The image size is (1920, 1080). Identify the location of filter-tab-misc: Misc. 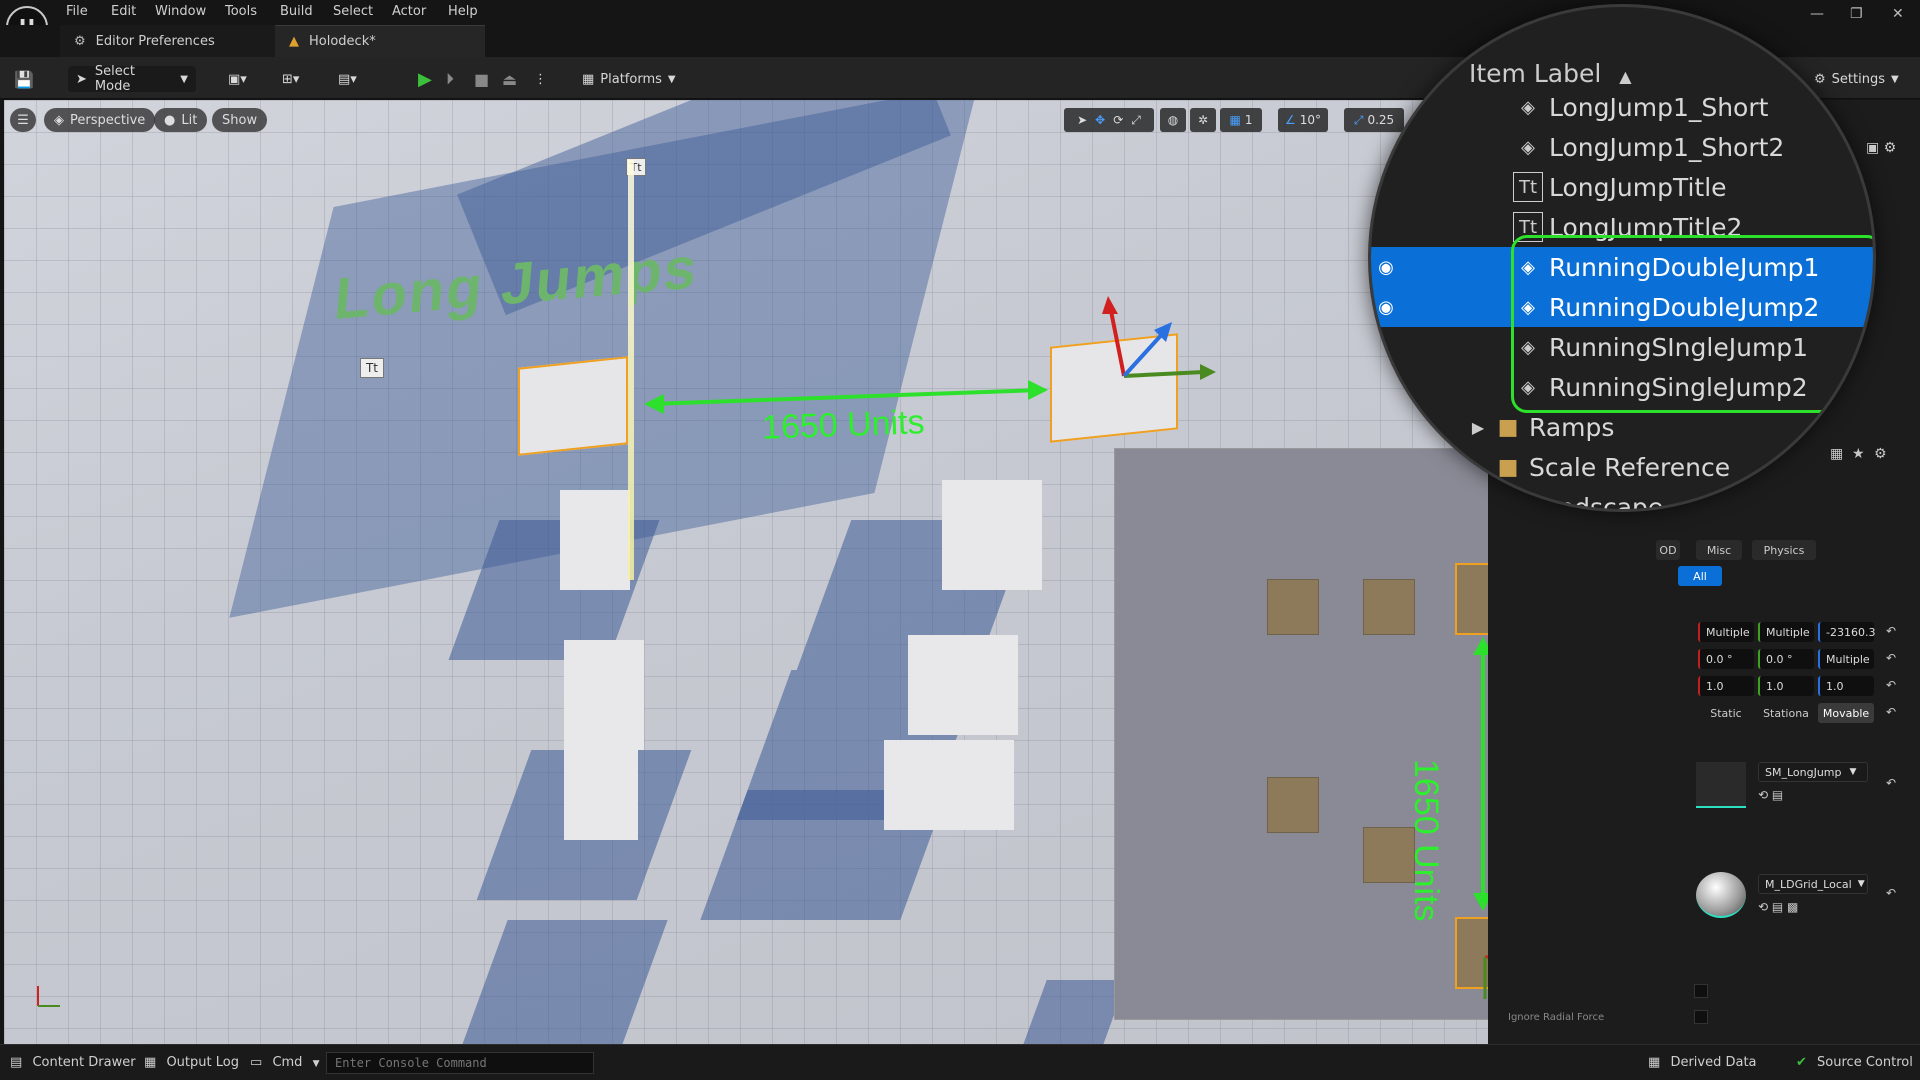
(1719, 550).